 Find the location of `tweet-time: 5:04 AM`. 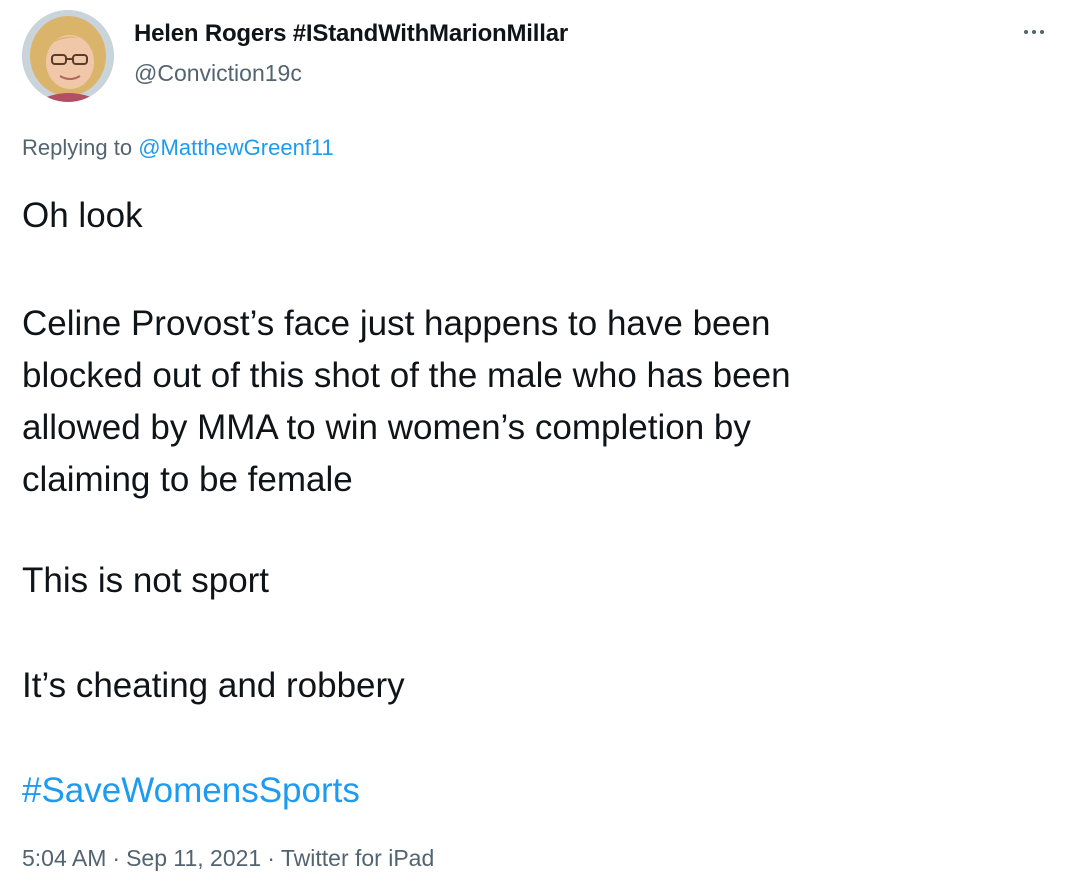

tweet-time: 5:04 AM is located at coordinates (64, 858).